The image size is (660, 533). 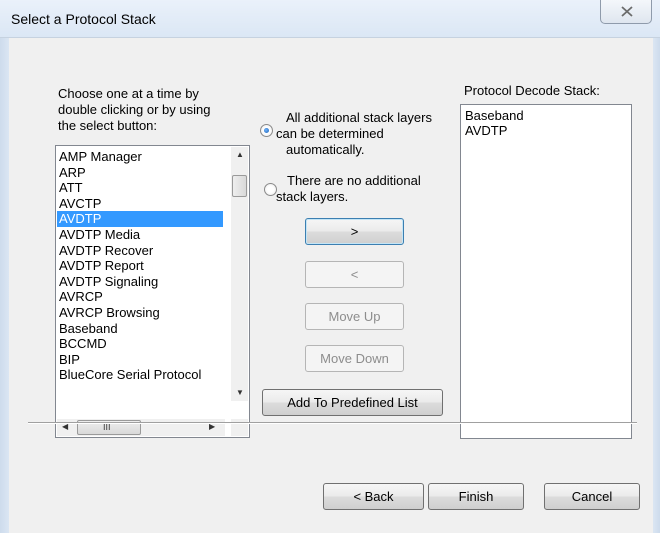 I want to click on window-title: Select a Protocol Stack, so click(x=83, y=19).